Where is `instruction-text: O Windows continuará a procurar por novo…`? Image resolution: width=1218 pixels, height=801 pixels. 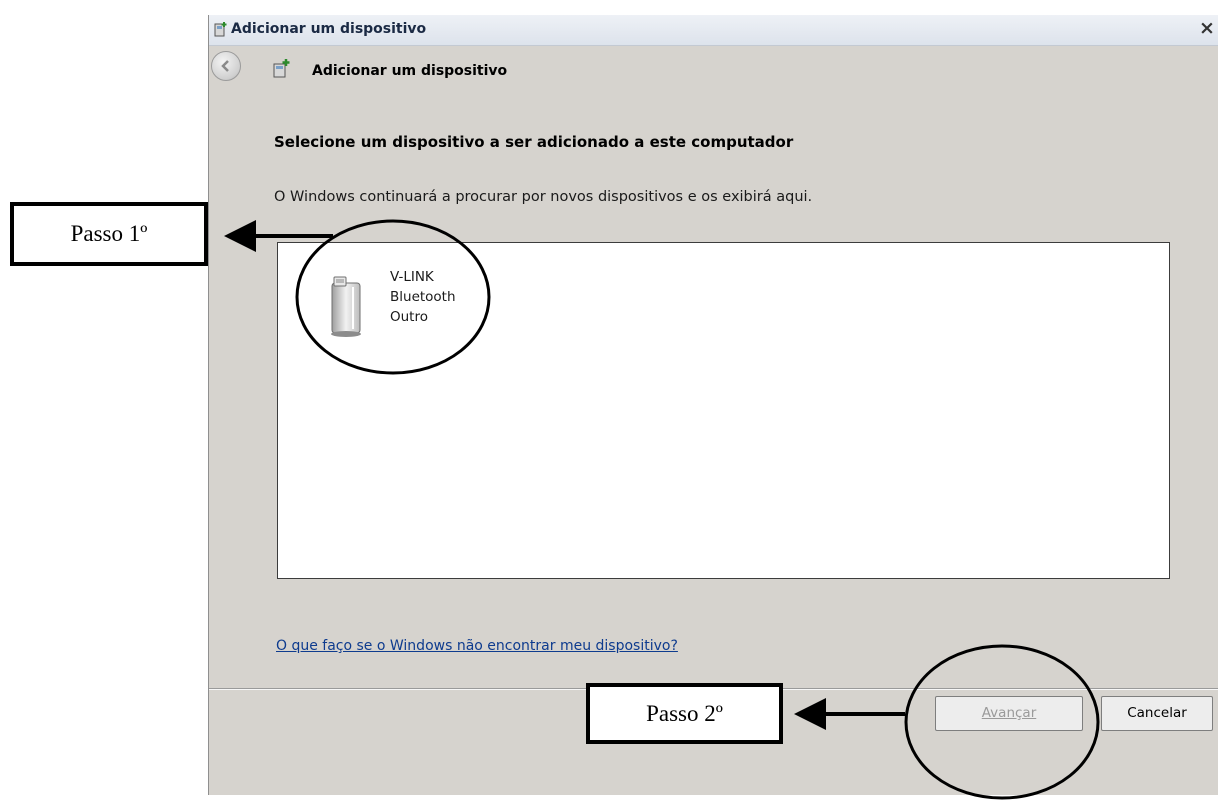 instruction-text: O Windows continuará a procurar por novo… is located at coordinates (543, 197).